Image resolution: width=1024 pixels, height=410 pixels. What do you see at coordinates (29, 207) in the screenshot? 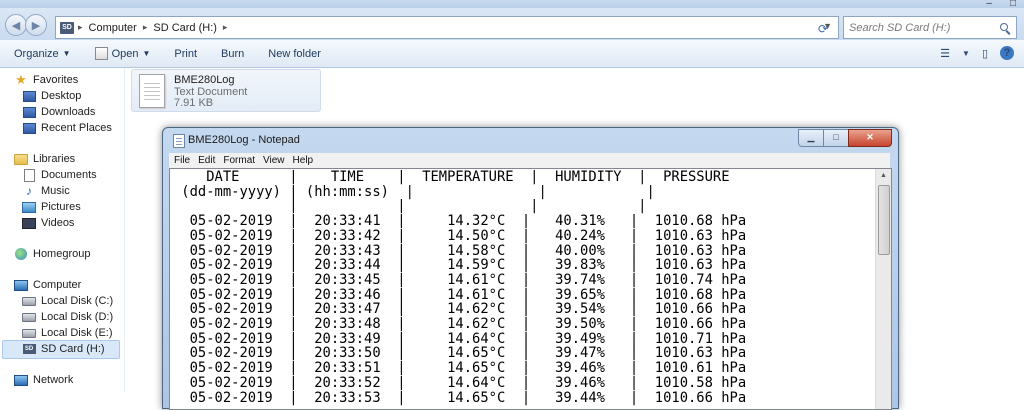
I see `pictures-icon` at bounding box center [29, 207].